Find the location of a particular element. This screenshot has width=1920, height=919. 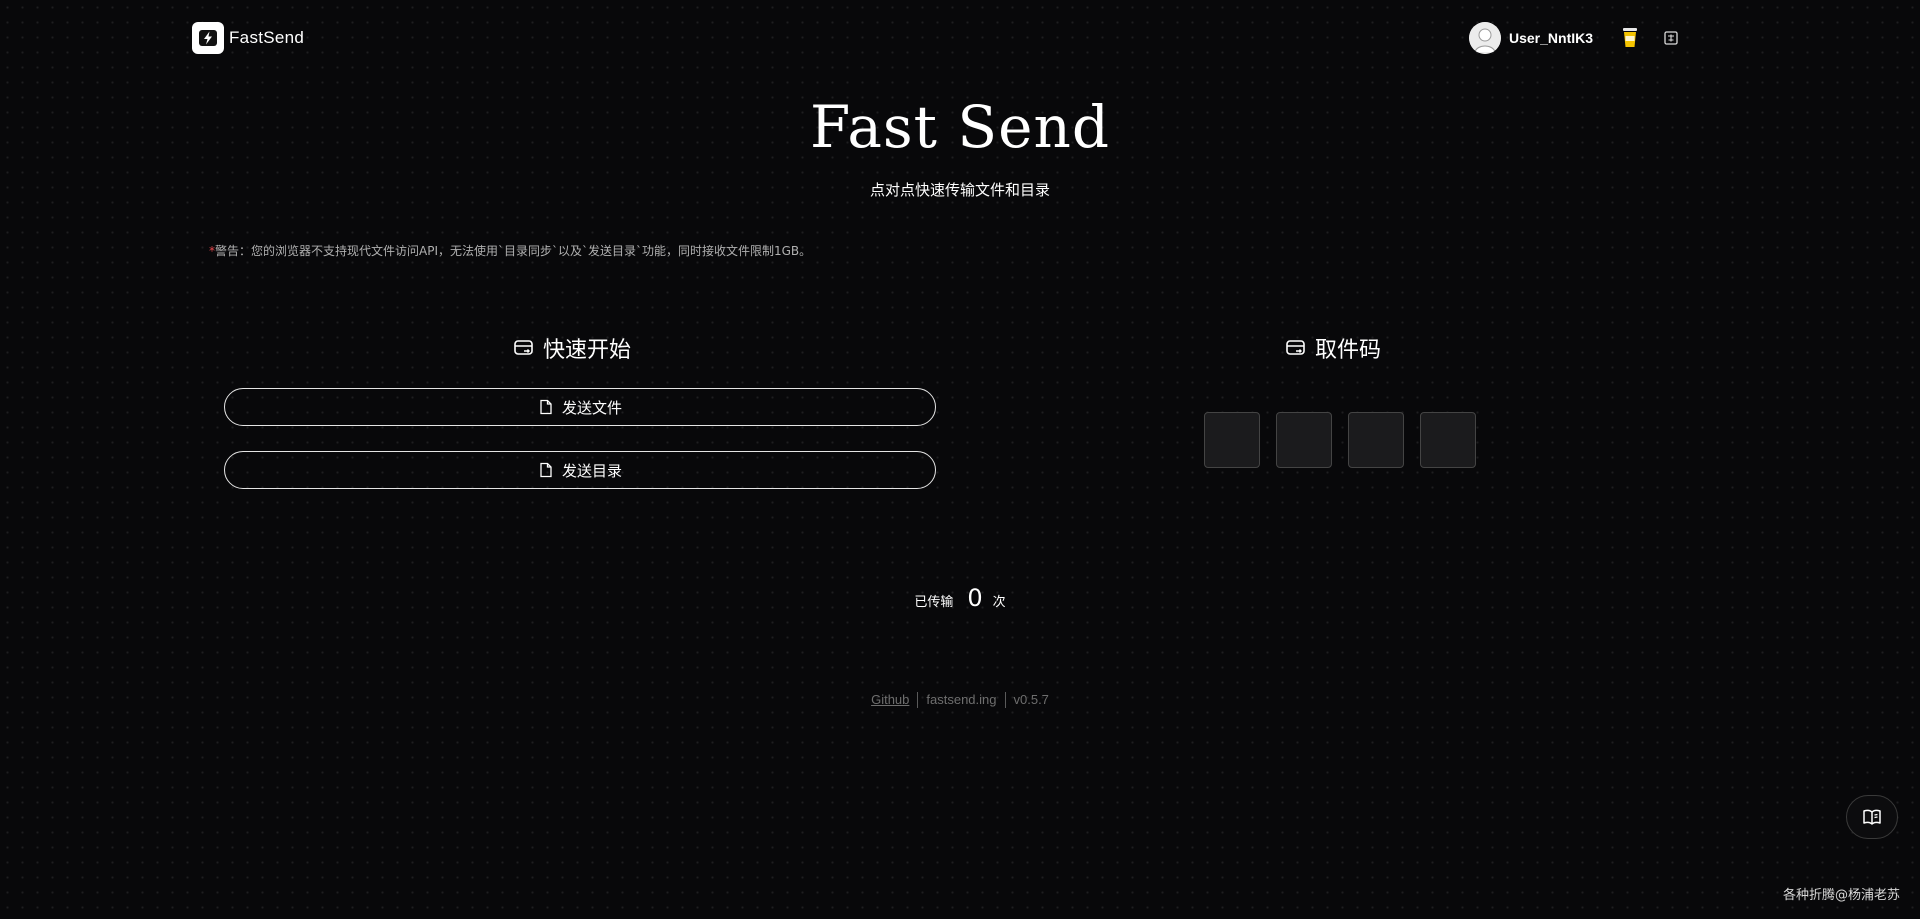

book-icon is located at coordinates (1872, 817).